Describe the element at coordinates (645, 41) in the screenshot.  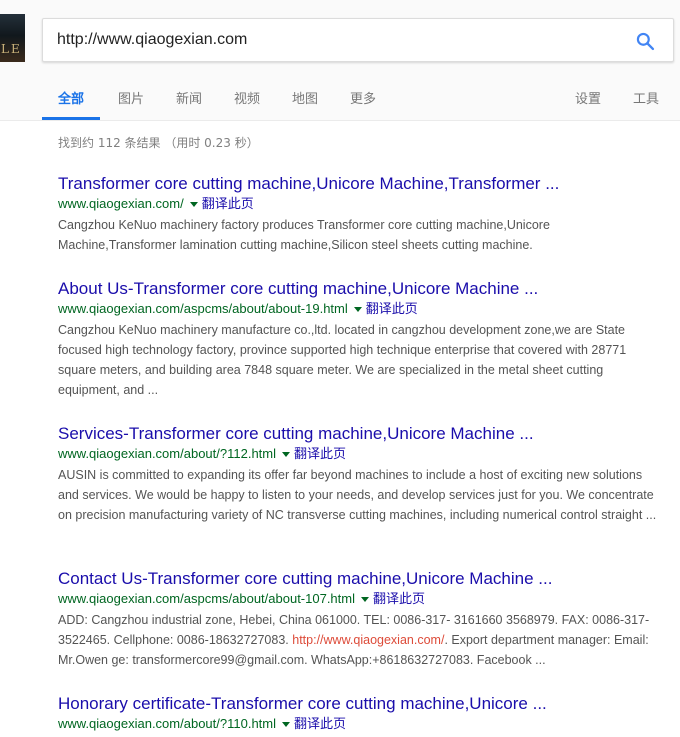
I see `search-icon` at that location.